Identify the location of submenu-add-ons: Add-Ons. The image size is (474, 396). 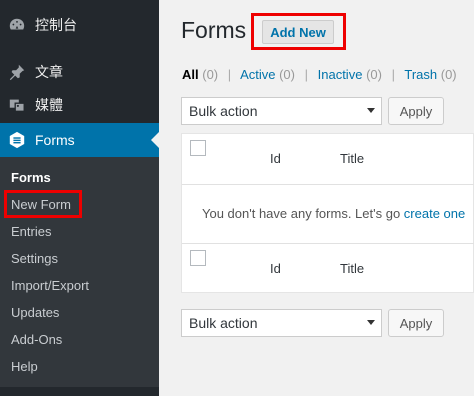
(36, 340).